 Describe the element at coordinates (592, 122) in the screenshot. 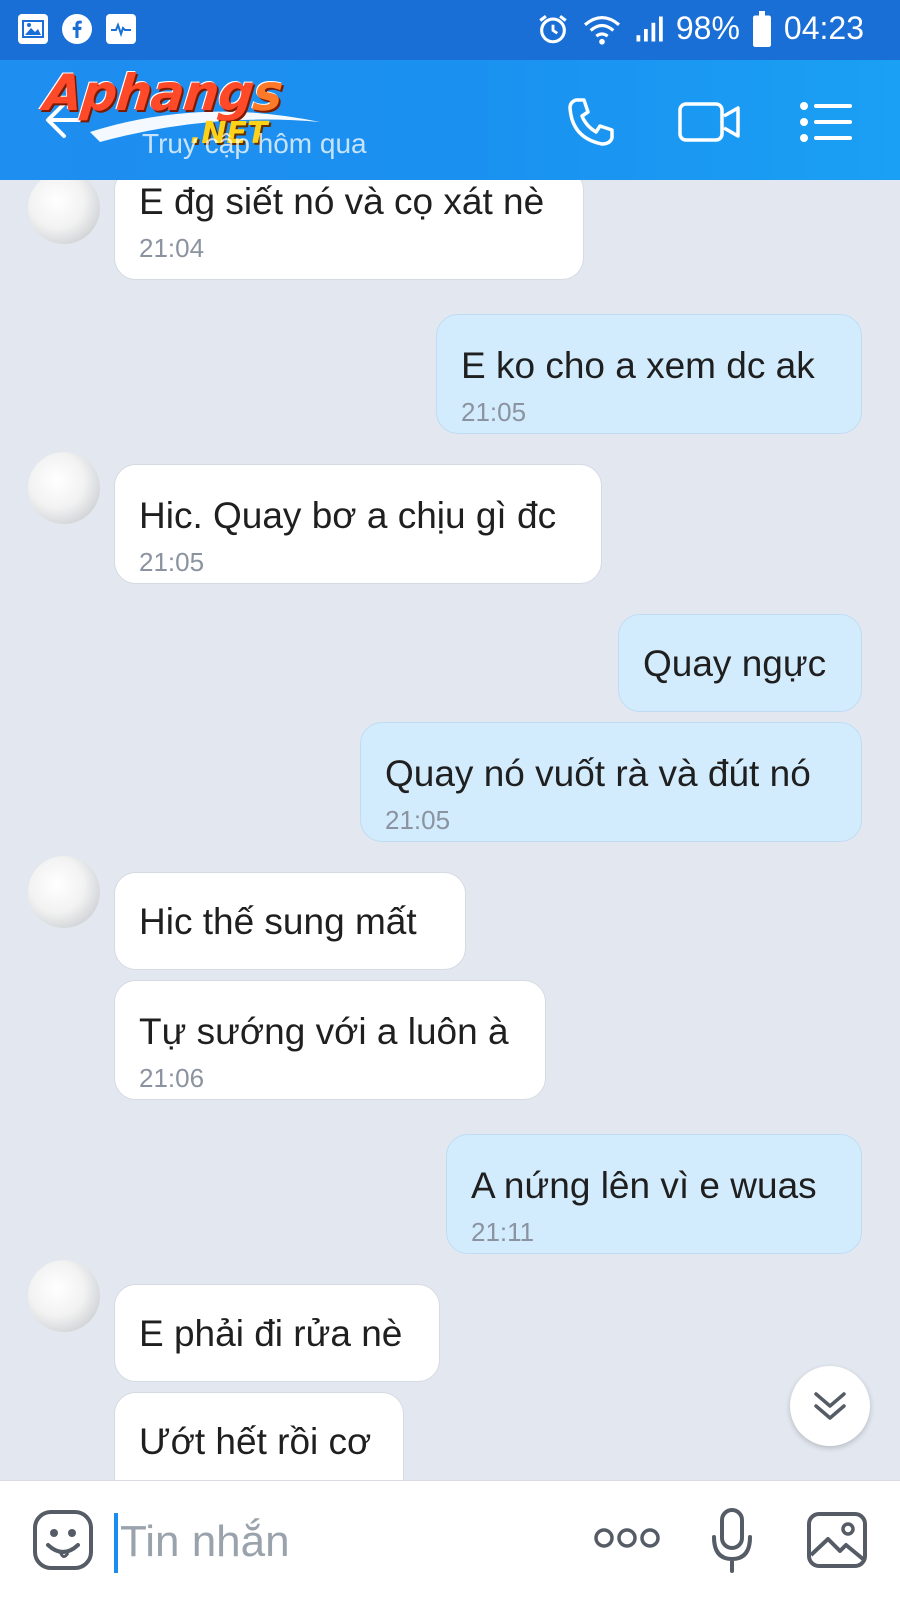

I see `phone-icon` at that location.